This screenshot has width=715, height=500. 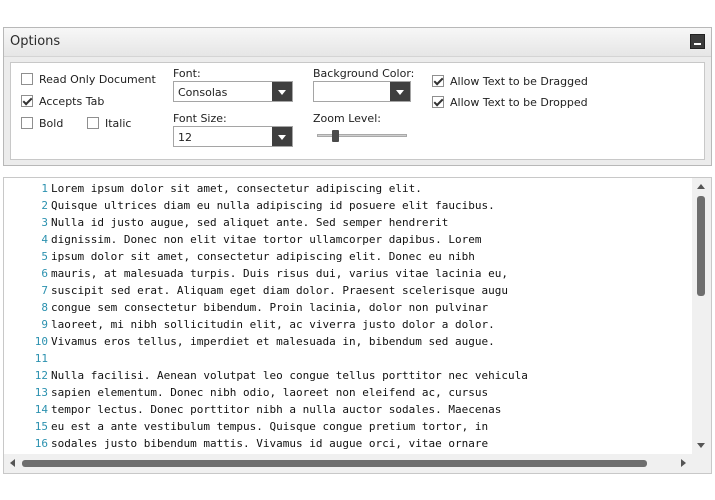 What do you see at coordinates (44, 239) in the screenshot?
I see `line-number: 4` at bounding box center [44, 239].